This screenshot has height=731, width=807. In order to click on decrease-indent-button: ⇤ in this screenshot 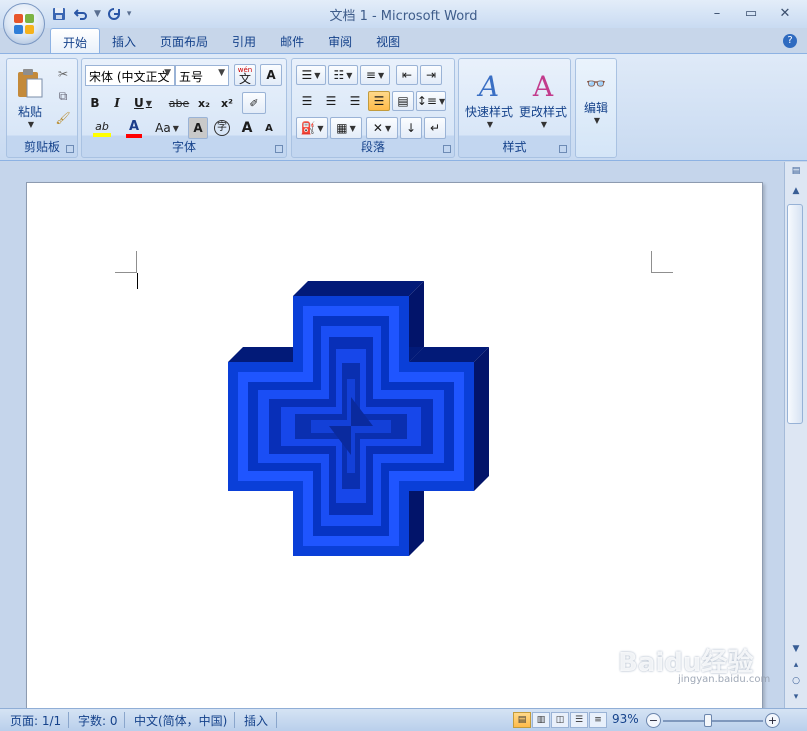, I will do `click(407, 75)`.